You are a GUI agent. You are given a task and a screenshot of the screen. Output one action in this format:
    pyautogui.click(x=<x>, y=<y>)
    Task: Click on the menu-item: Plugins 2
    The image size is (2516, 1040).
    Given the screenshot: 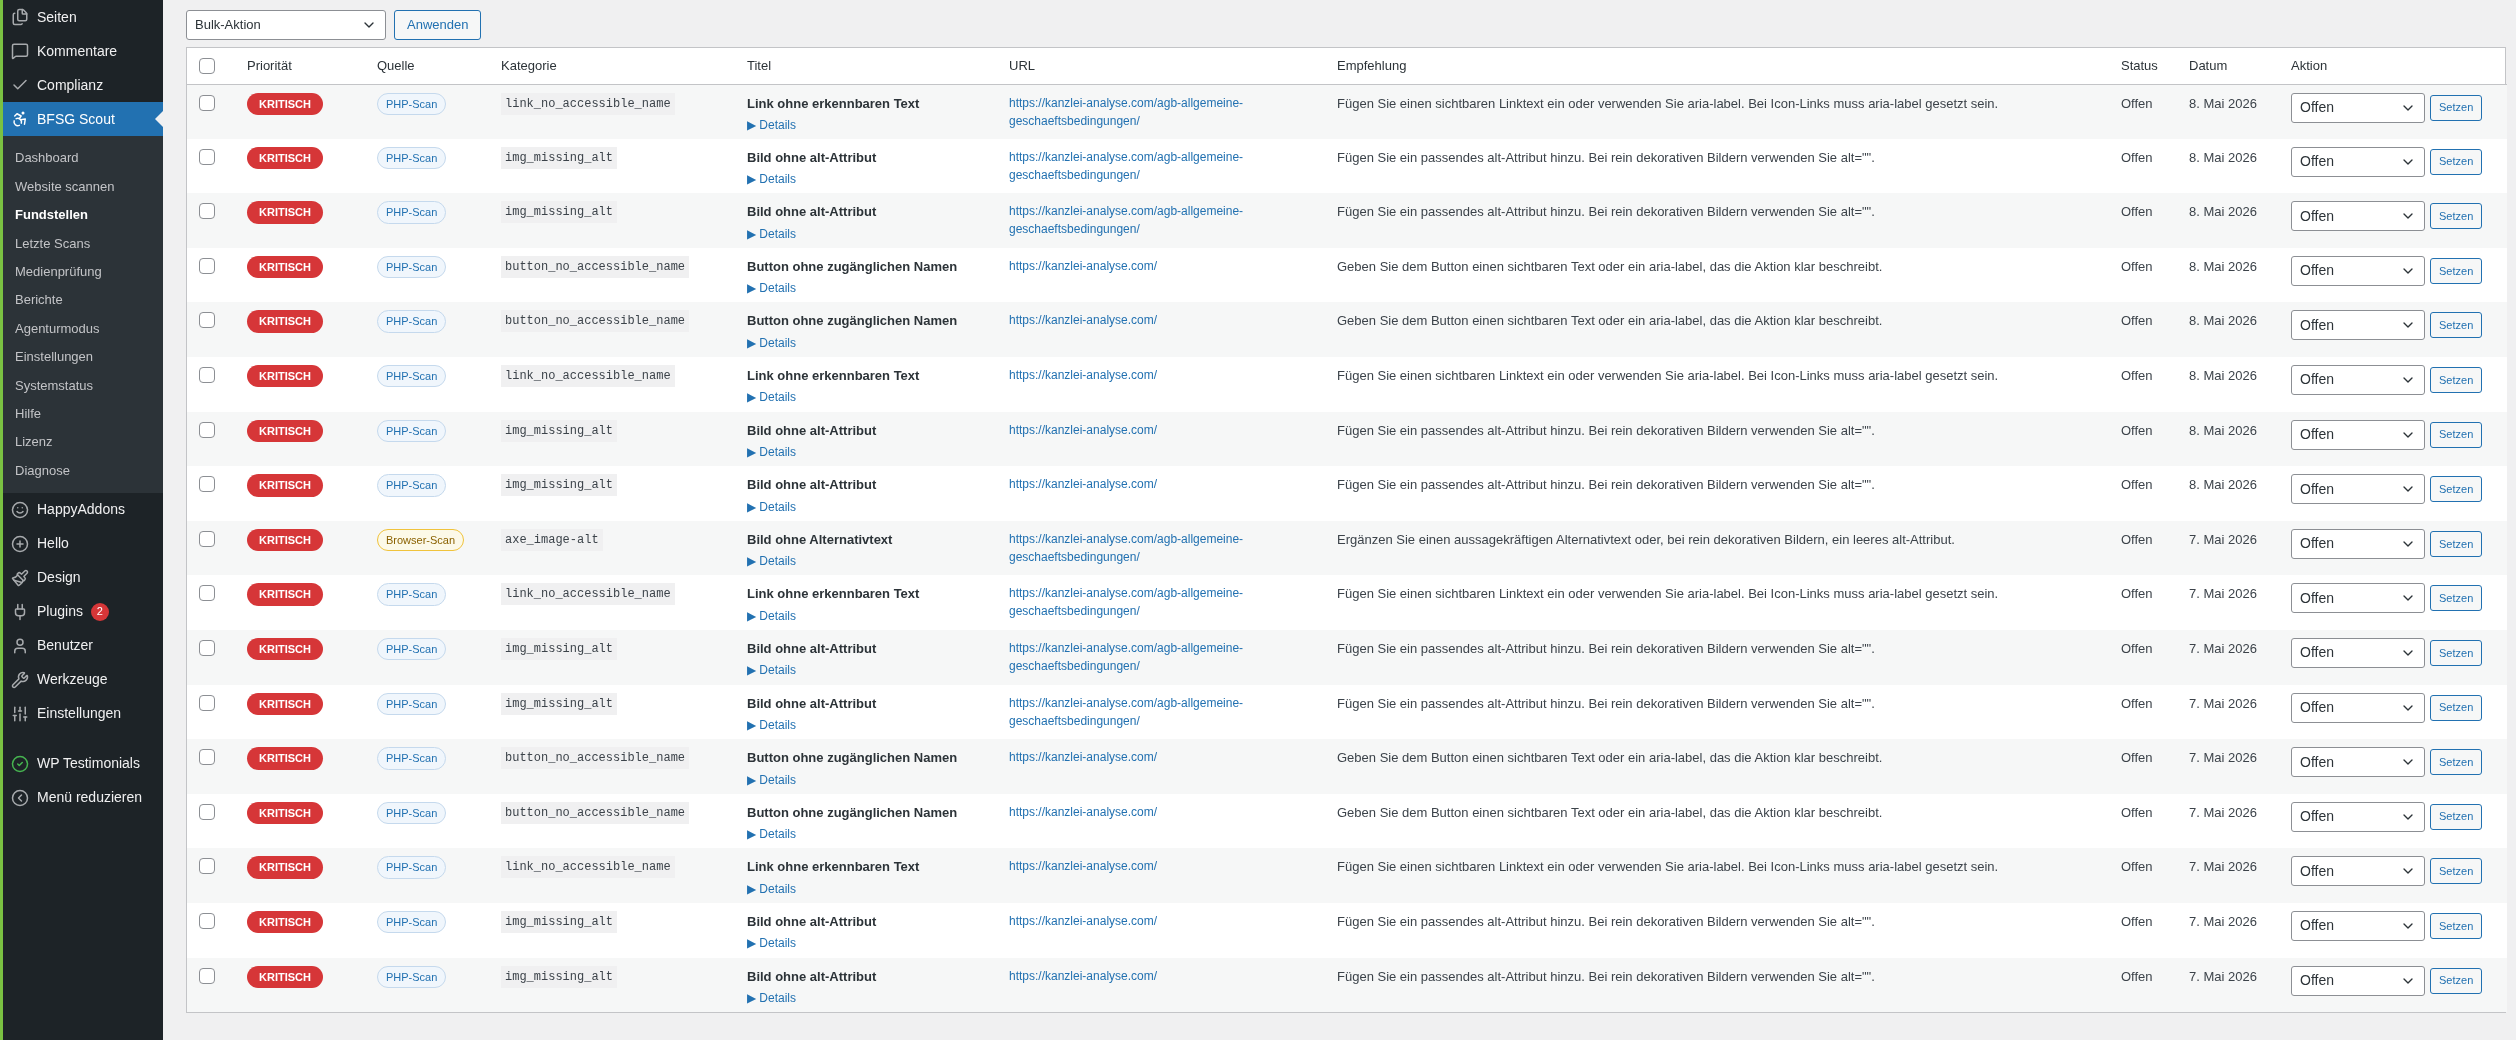 What is the action you would take?
    pyautogui.click(x=83, y=611)
    